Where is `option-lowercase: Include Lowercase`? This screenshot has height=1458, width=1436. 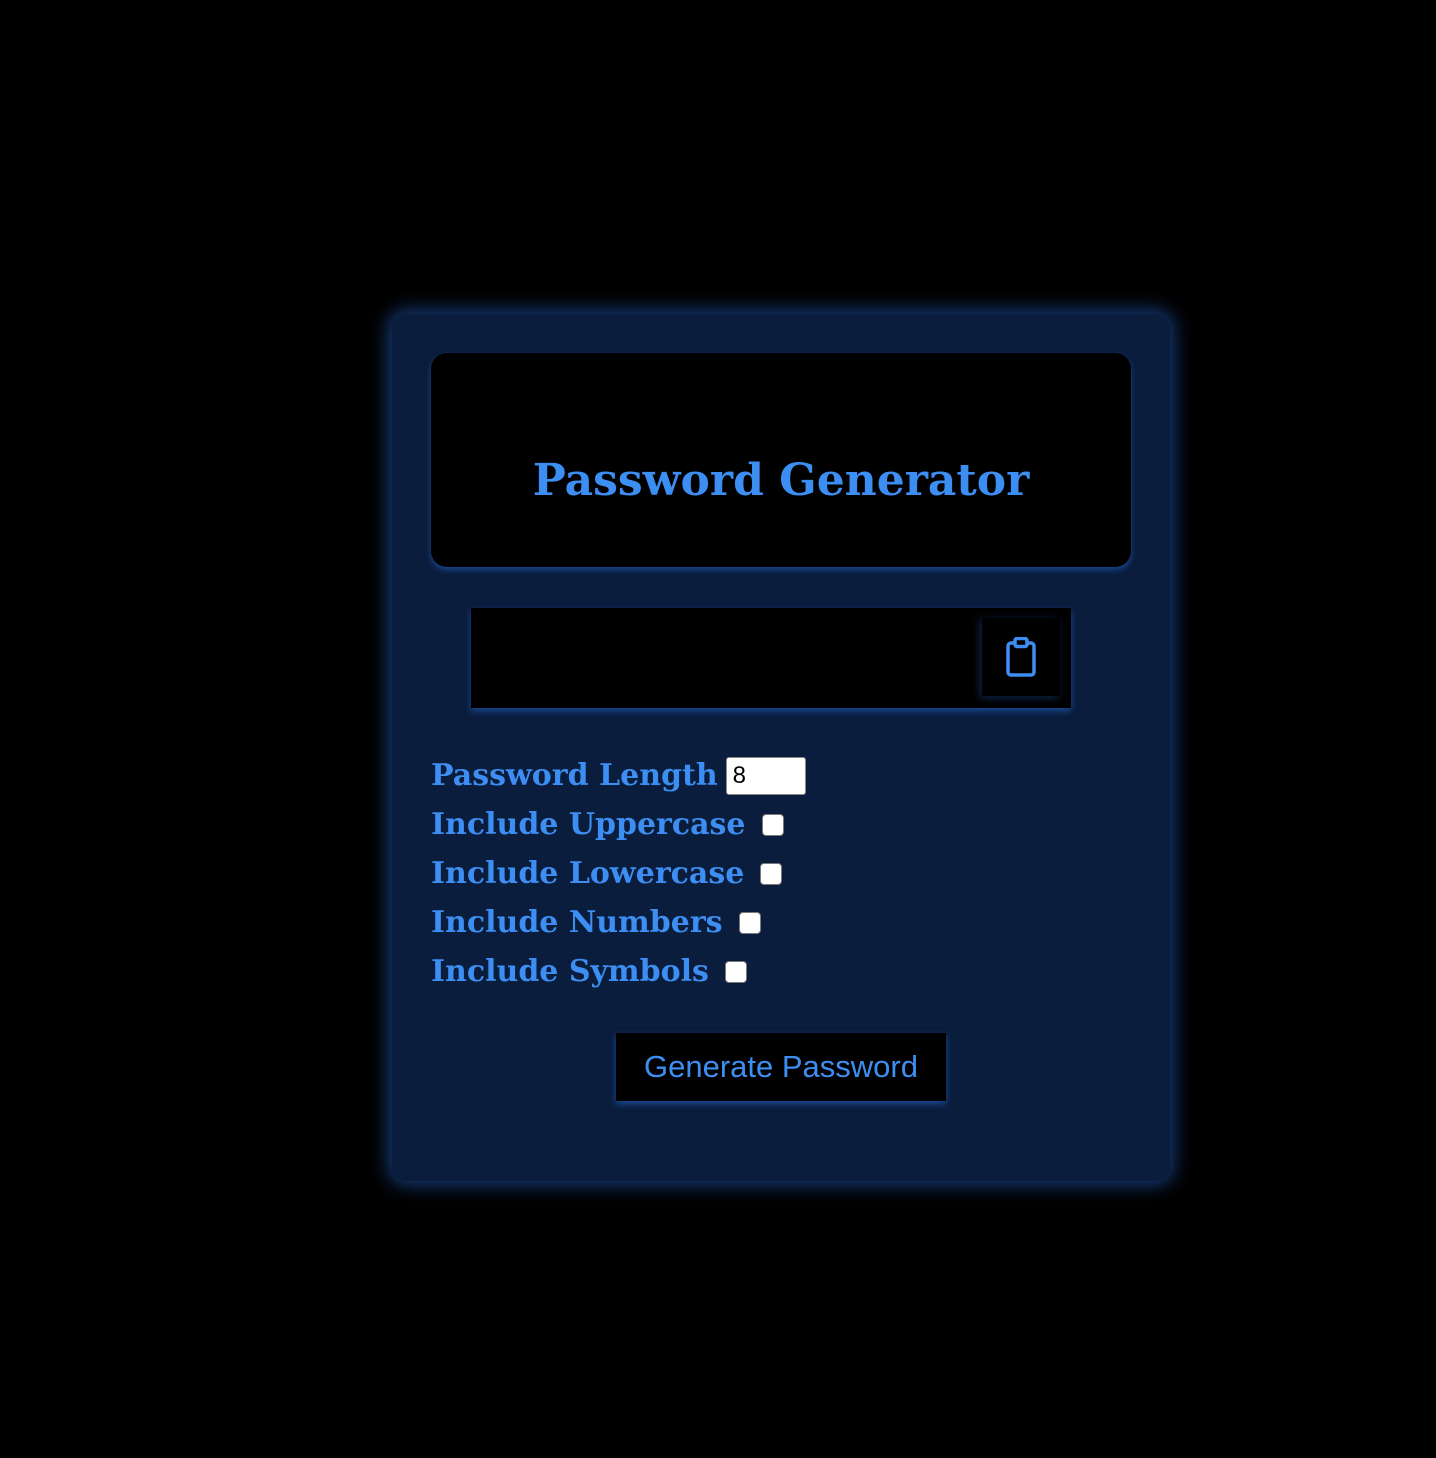 option-lowercase: Include Lowercase is located at coordinates (618, 873).